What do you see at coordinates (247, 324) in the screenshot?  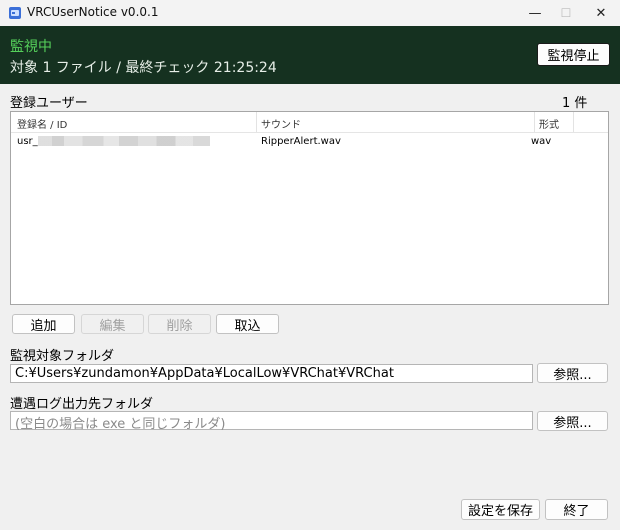 I see `import-button: 取込` at bounding box center [247, 324].